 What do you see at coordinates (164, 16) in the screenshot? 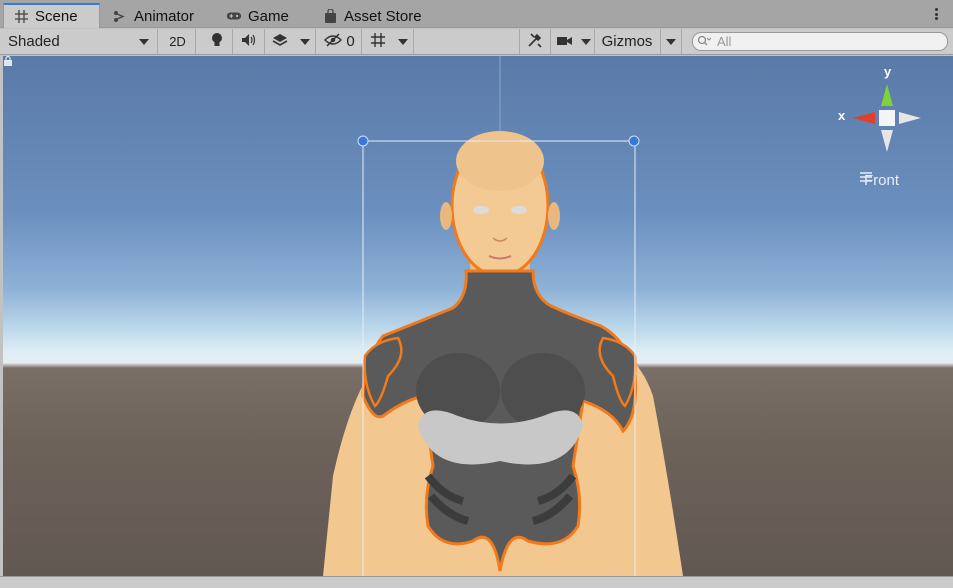
I see `tab-label: Animator` at bounding box center [164, 16].